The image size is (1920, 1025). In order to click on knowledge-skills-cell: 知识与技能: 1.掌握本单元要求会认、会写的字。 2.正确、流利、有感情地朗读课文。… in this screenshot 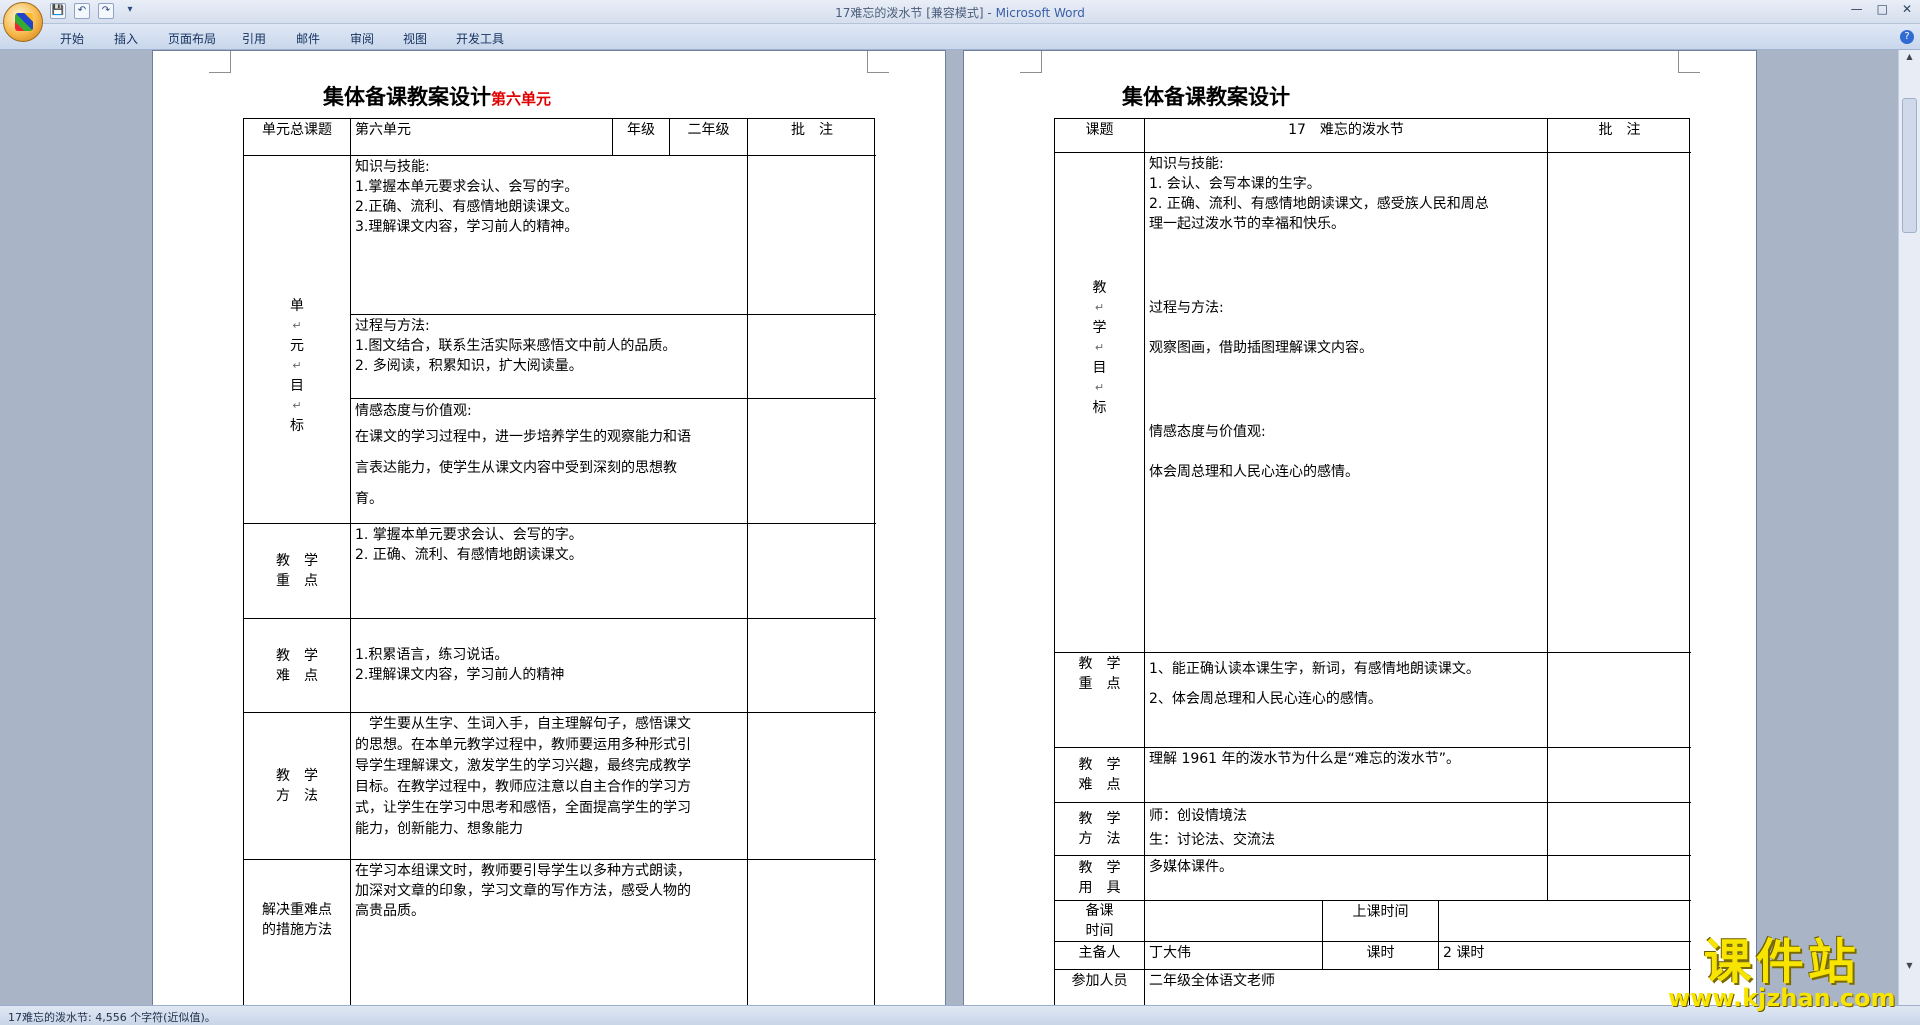, I will do `click(549, 235)`.